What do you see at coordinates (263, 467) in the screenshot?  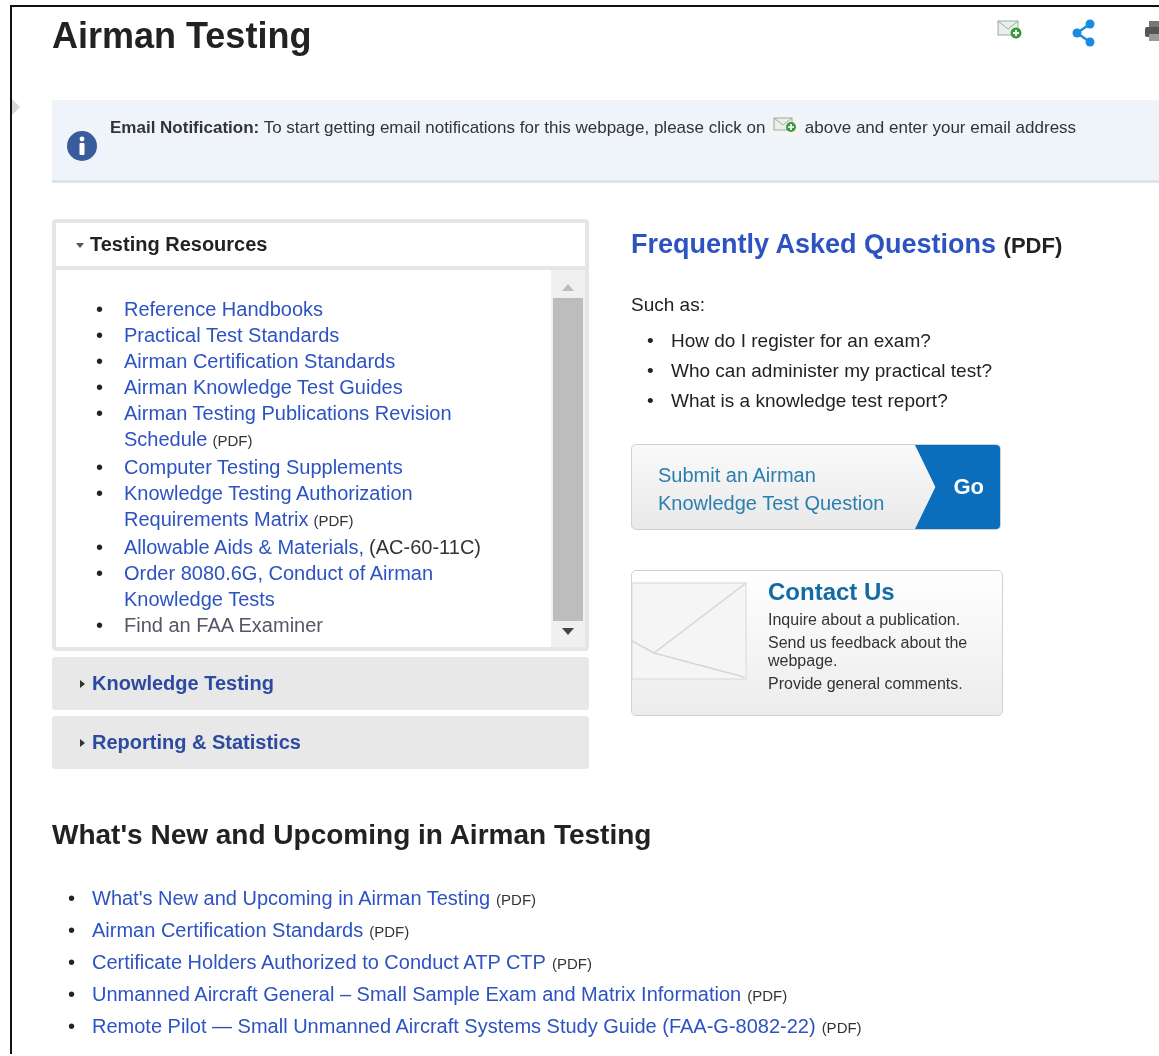 I see `resource-link: Computer Testing Supplements` at bounding box center [263, 467].